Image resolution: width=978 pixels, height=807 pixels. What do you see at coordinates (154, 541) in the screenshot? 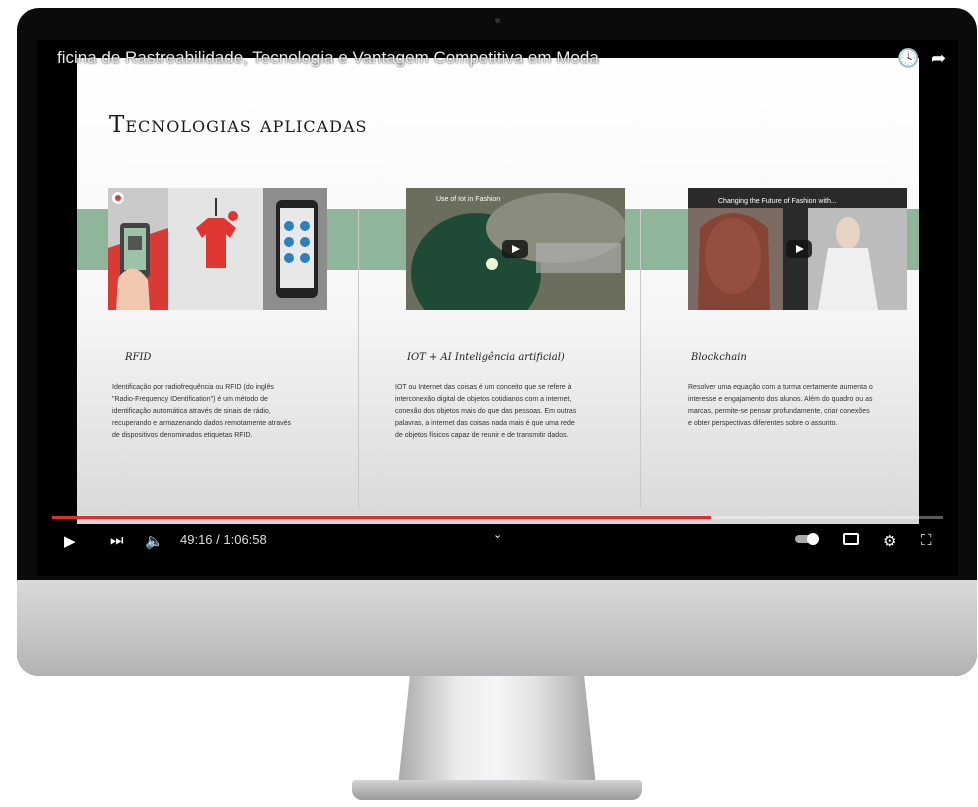
I see `volume-icon: 🔈` at bounding box center [154, 541].